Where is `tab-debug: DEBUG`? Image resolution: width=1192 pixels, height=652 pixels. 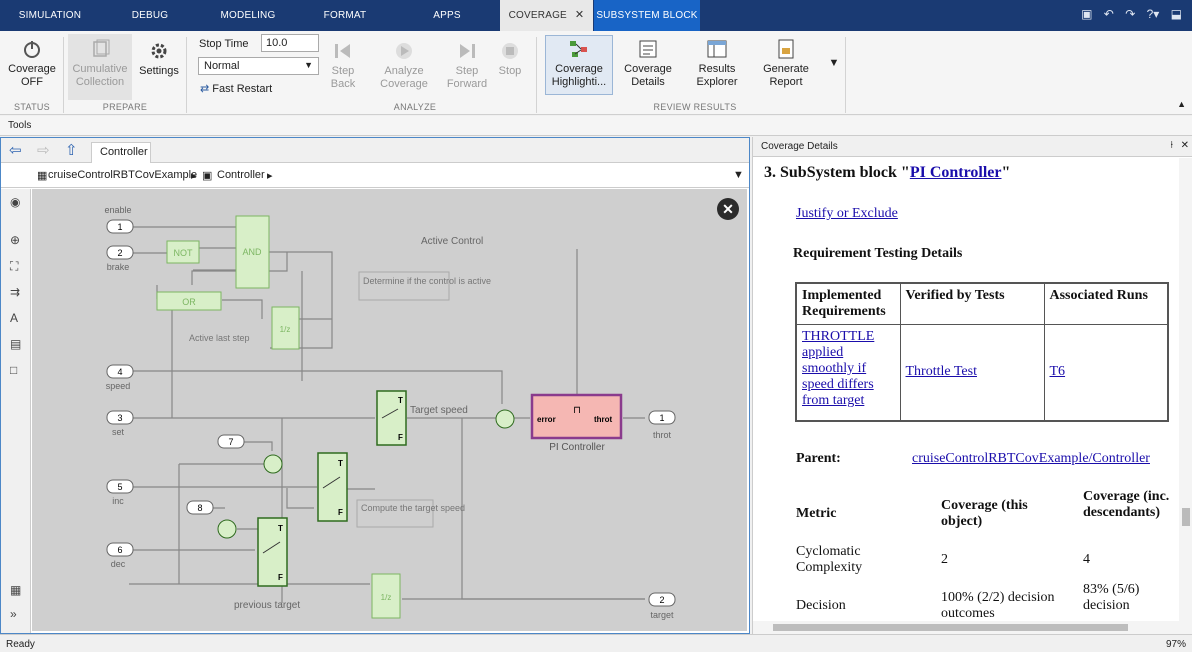
tab-debug: DEBUG is located at coordinates (150, 15).